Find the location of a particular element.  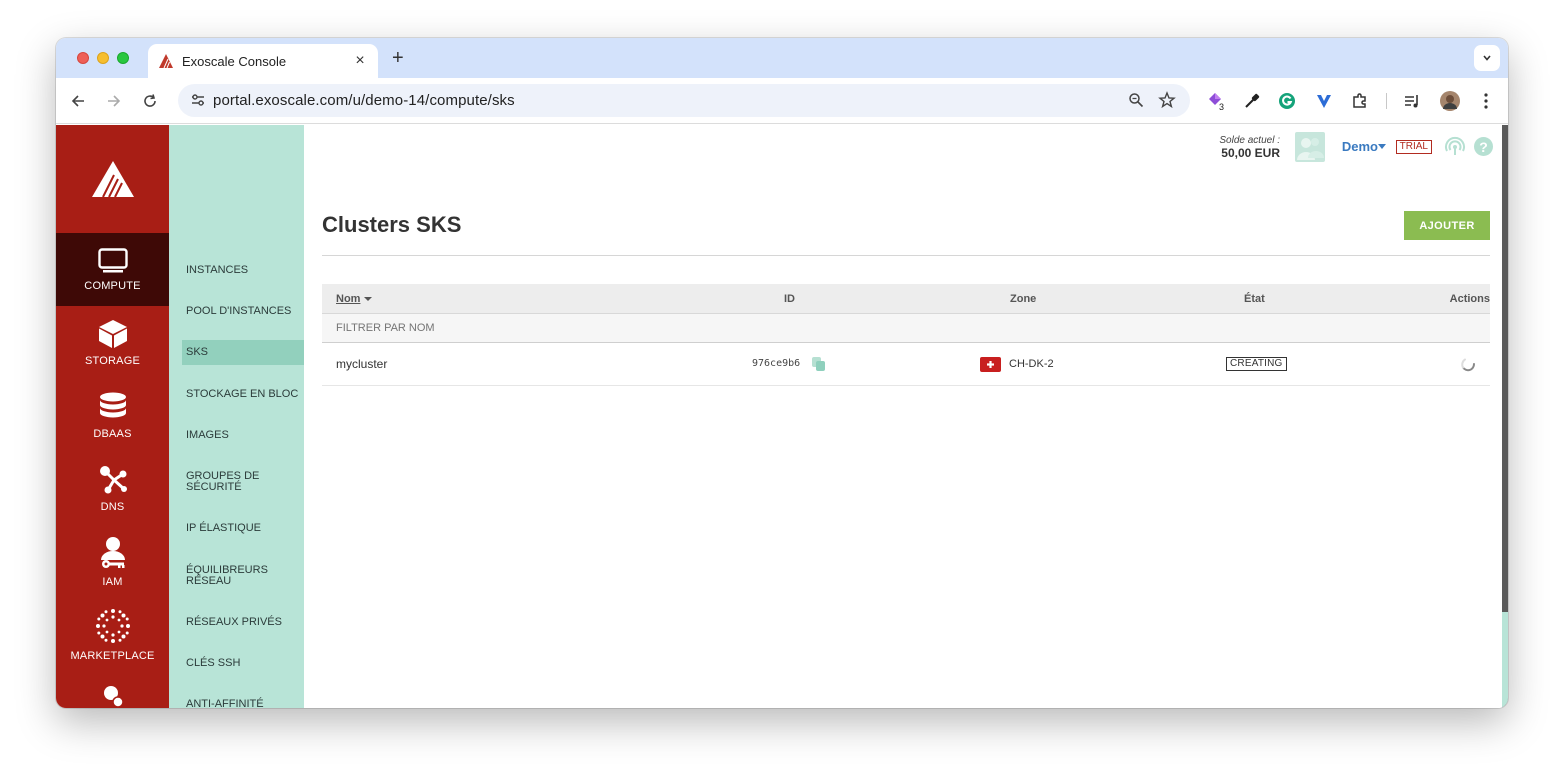

rail-item-storage: STORAGE is located at coordinates (112, 342).